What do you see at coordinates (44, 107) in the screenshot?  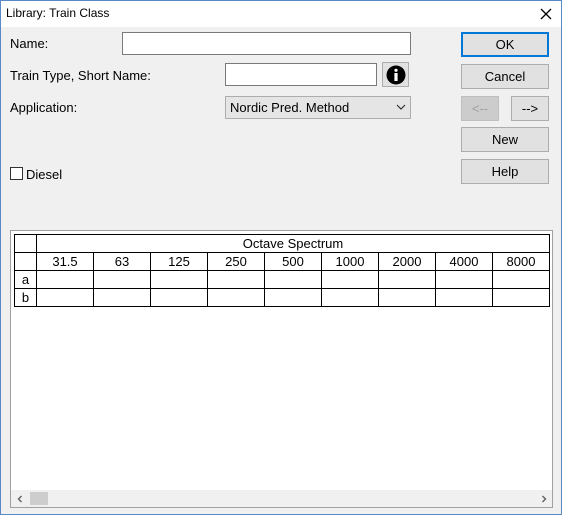 I see `application-label: Application:` at bounding box center [44, 107].